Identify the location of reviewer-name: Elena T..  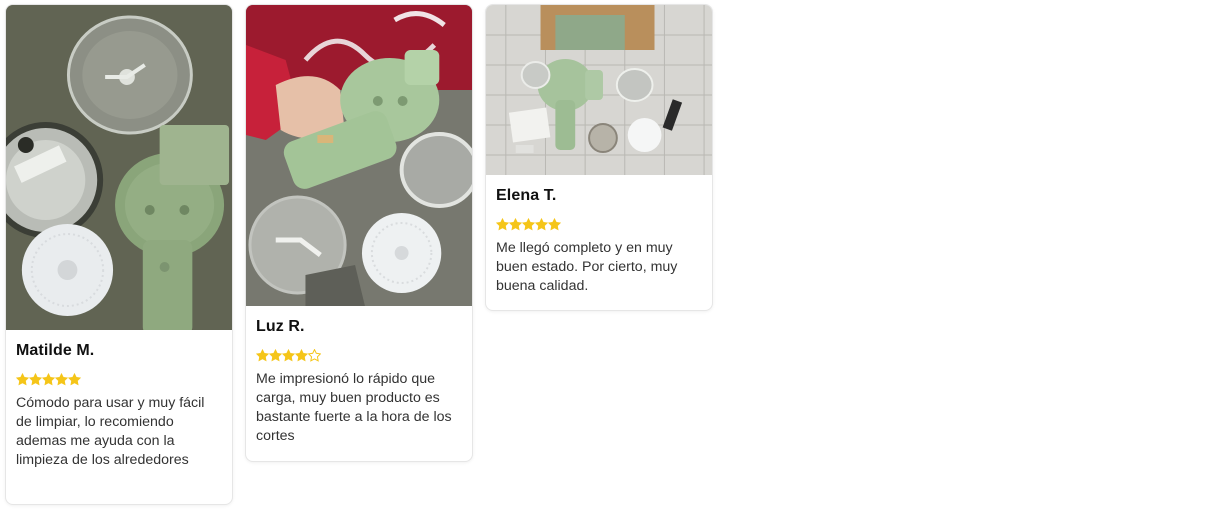
(526, 195).